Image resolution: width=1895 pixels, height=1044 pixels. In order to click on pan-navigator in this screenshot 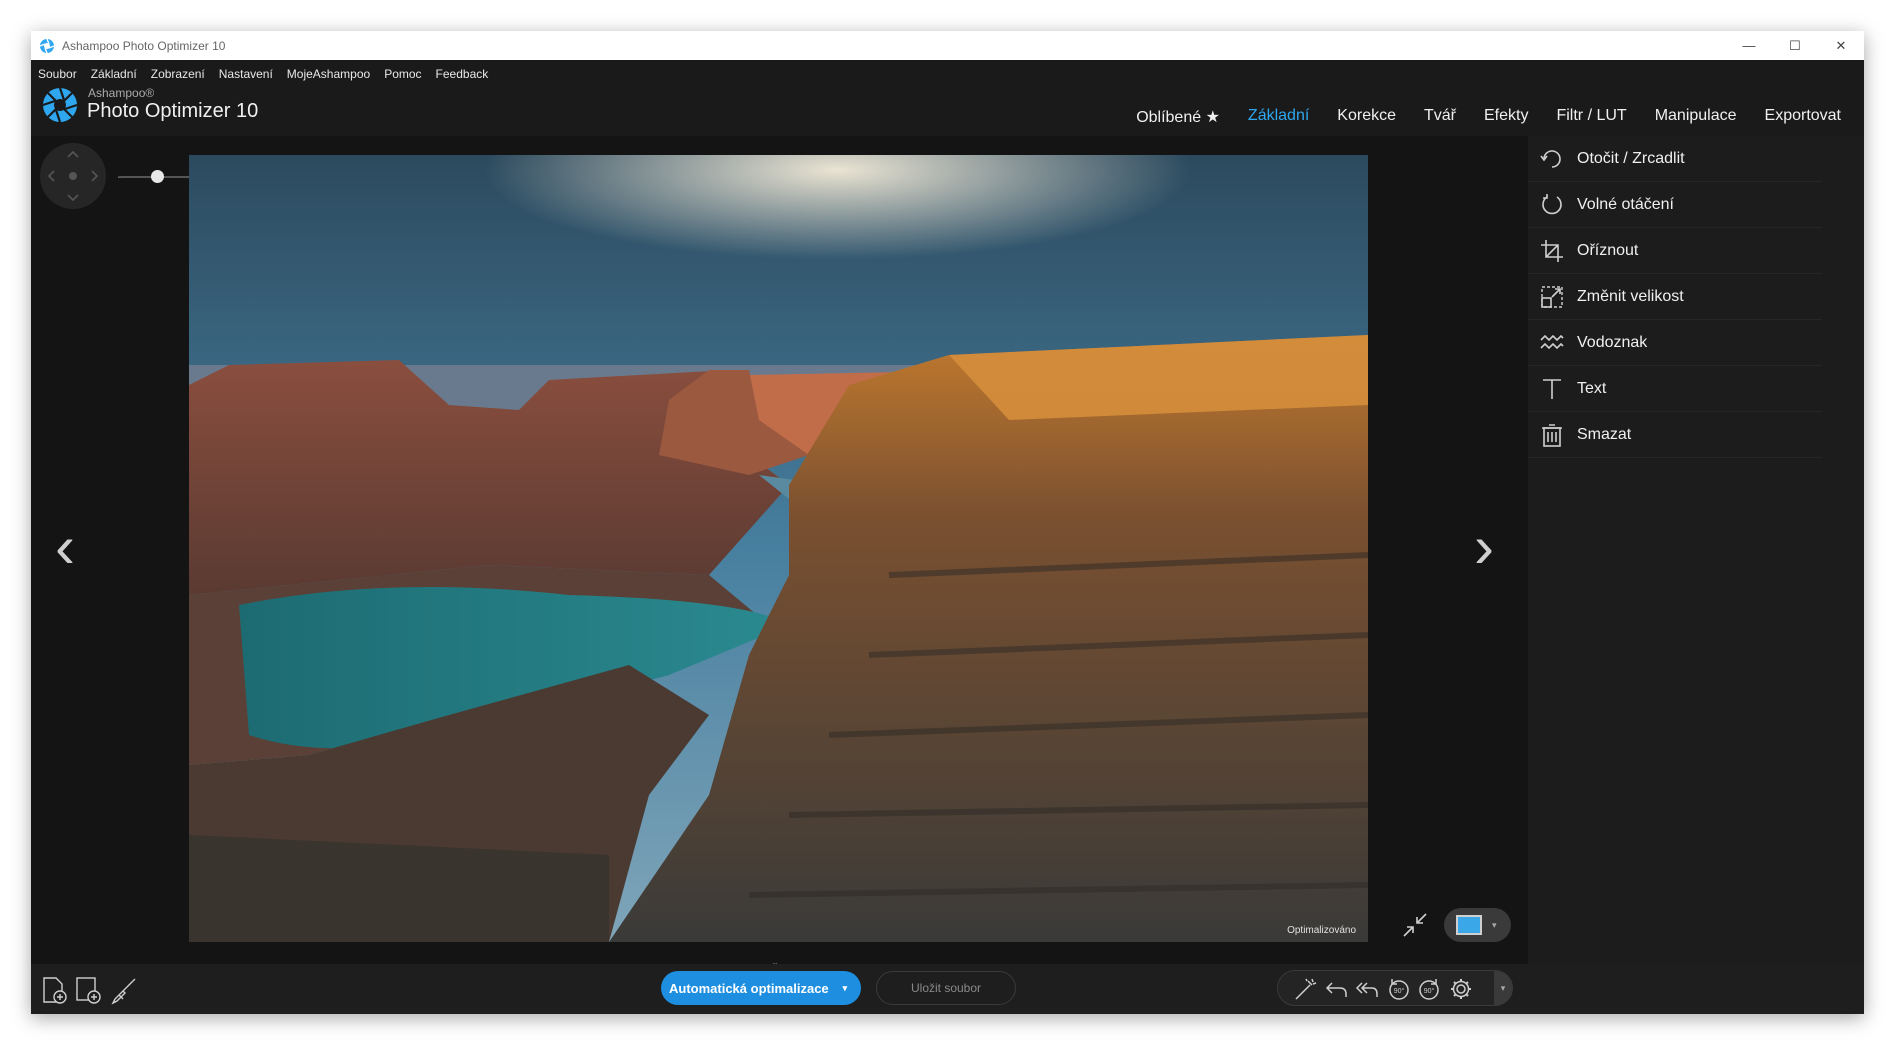, I will do `click(73, 176)`.